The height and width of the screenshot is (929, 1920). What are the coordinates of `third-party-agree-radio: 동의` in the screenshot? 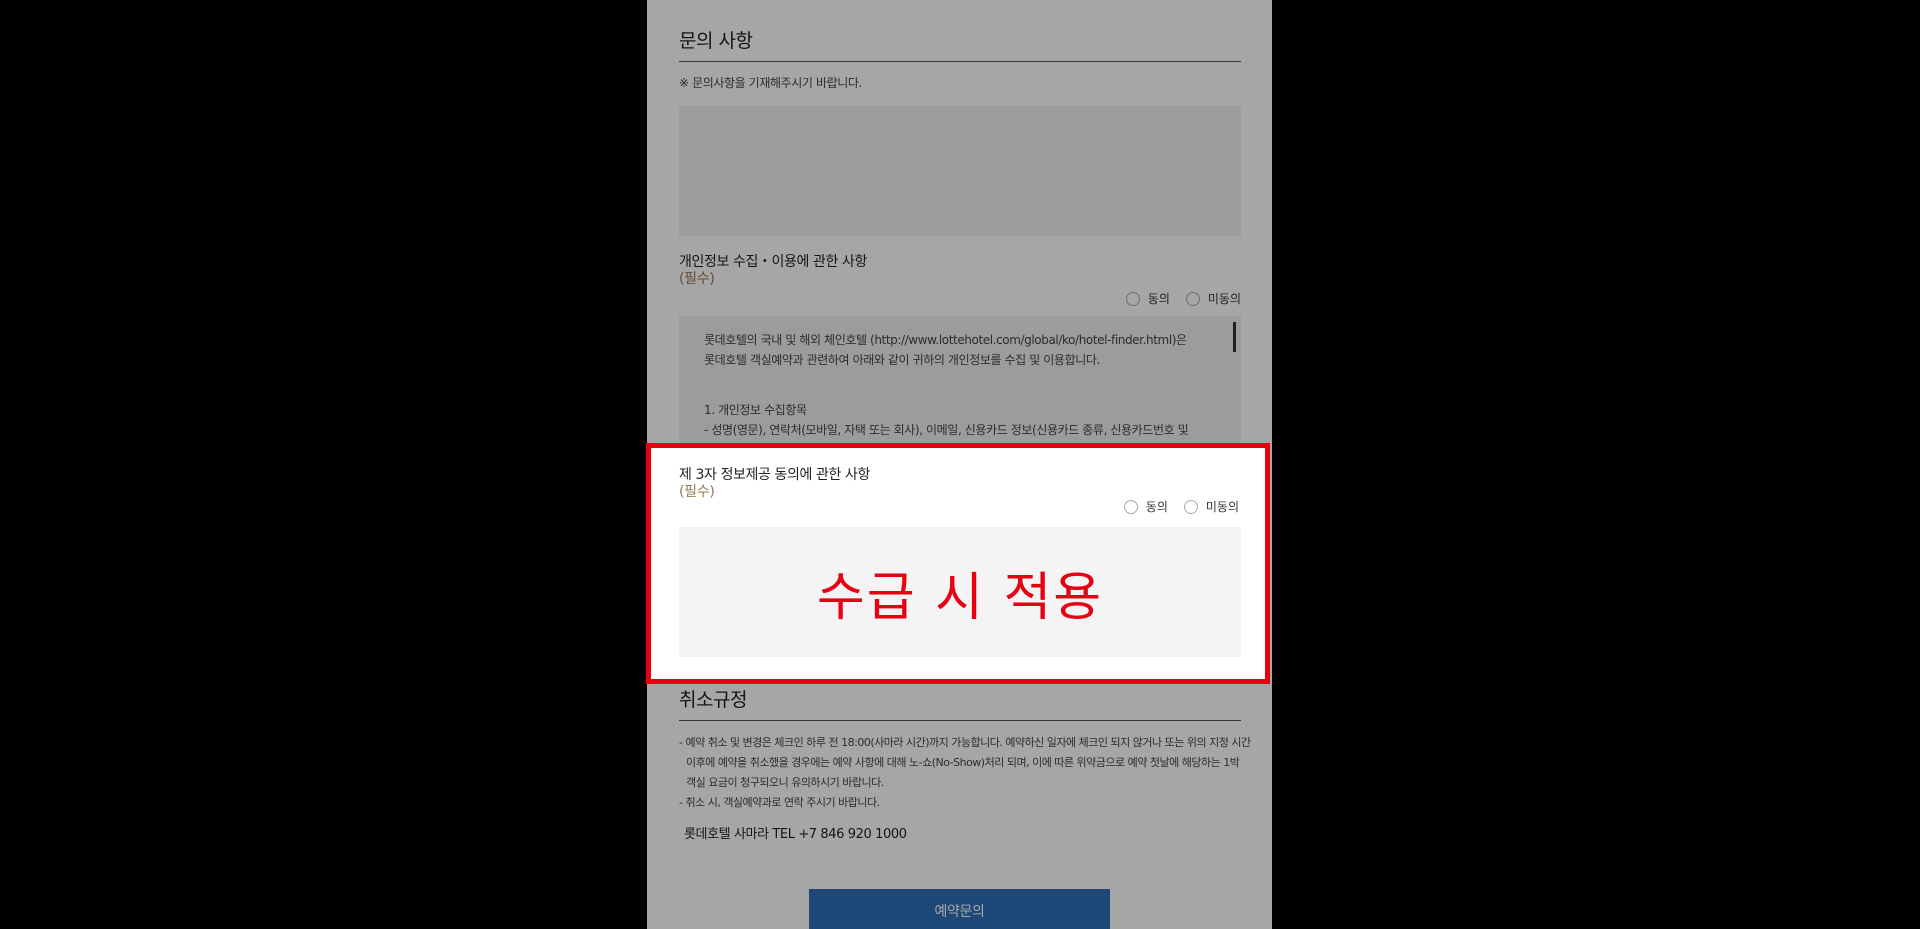 It's located at (1145, 506).